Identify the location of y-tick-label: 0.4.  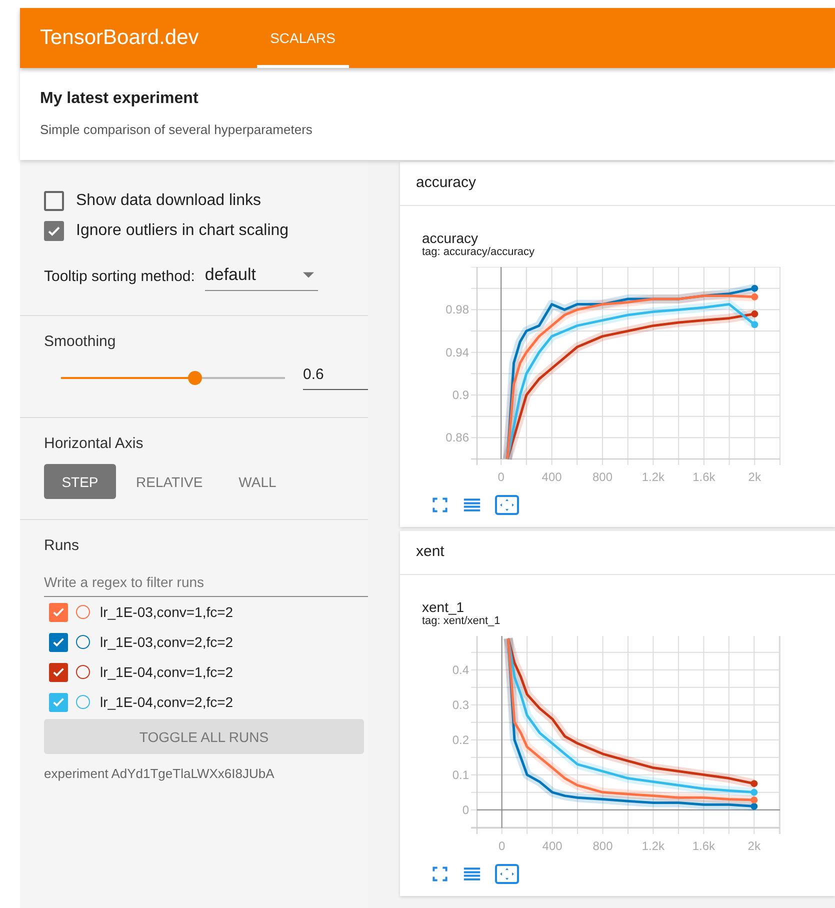
(460, 669).